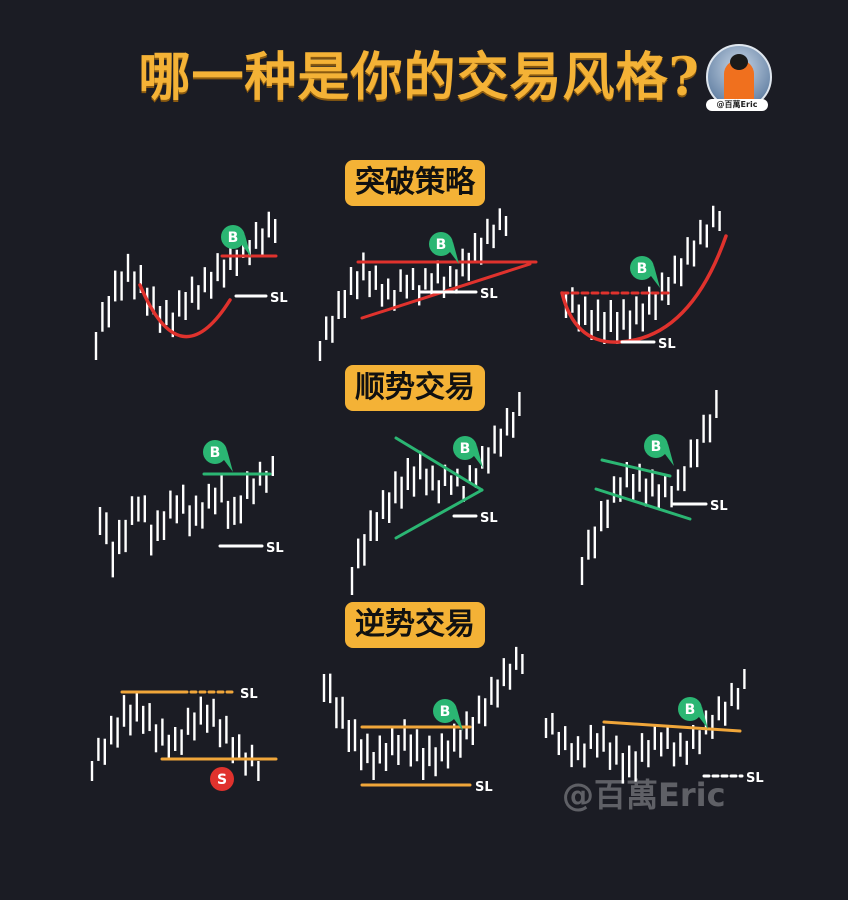 This screenshot has width=848, height=900. Describe the element at coordinates (484, 787) in the screenshot. I see `double-bottom-stop-loss-label: SL` at that location.